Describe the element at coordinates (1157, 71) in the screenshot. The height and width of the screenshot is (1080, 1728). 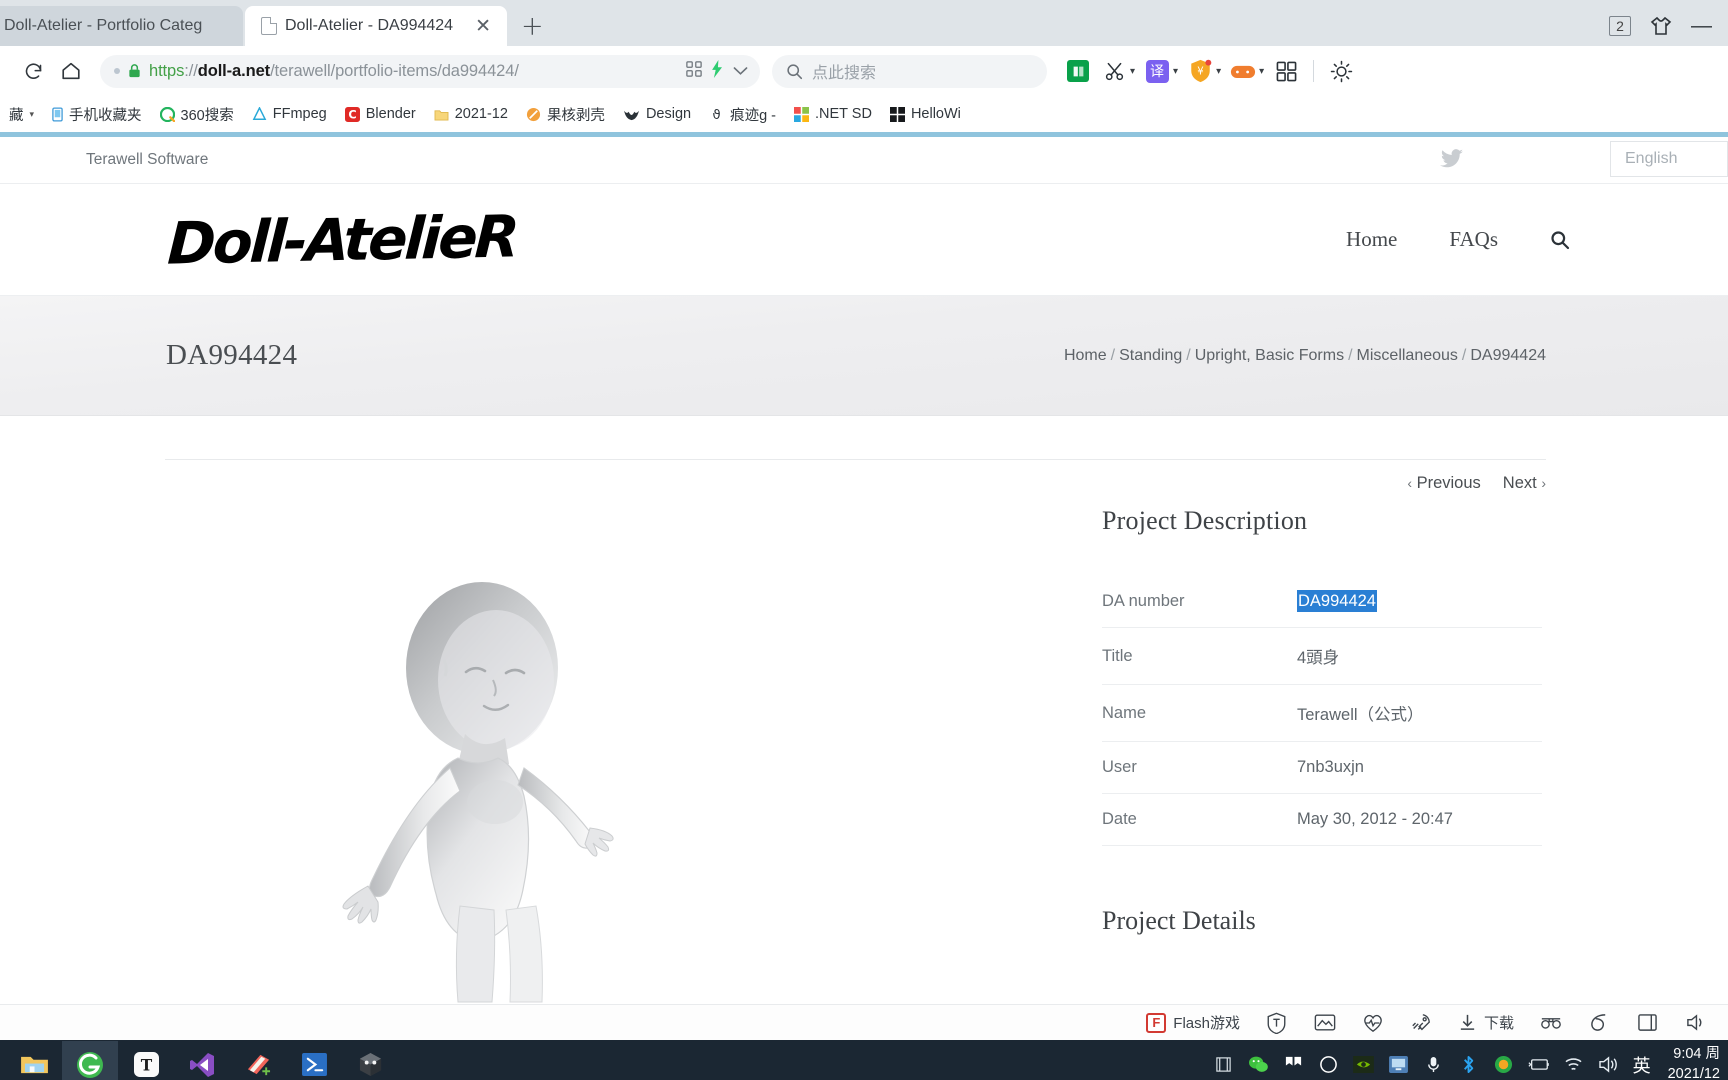
I see `translate-icon: 译` at that location.